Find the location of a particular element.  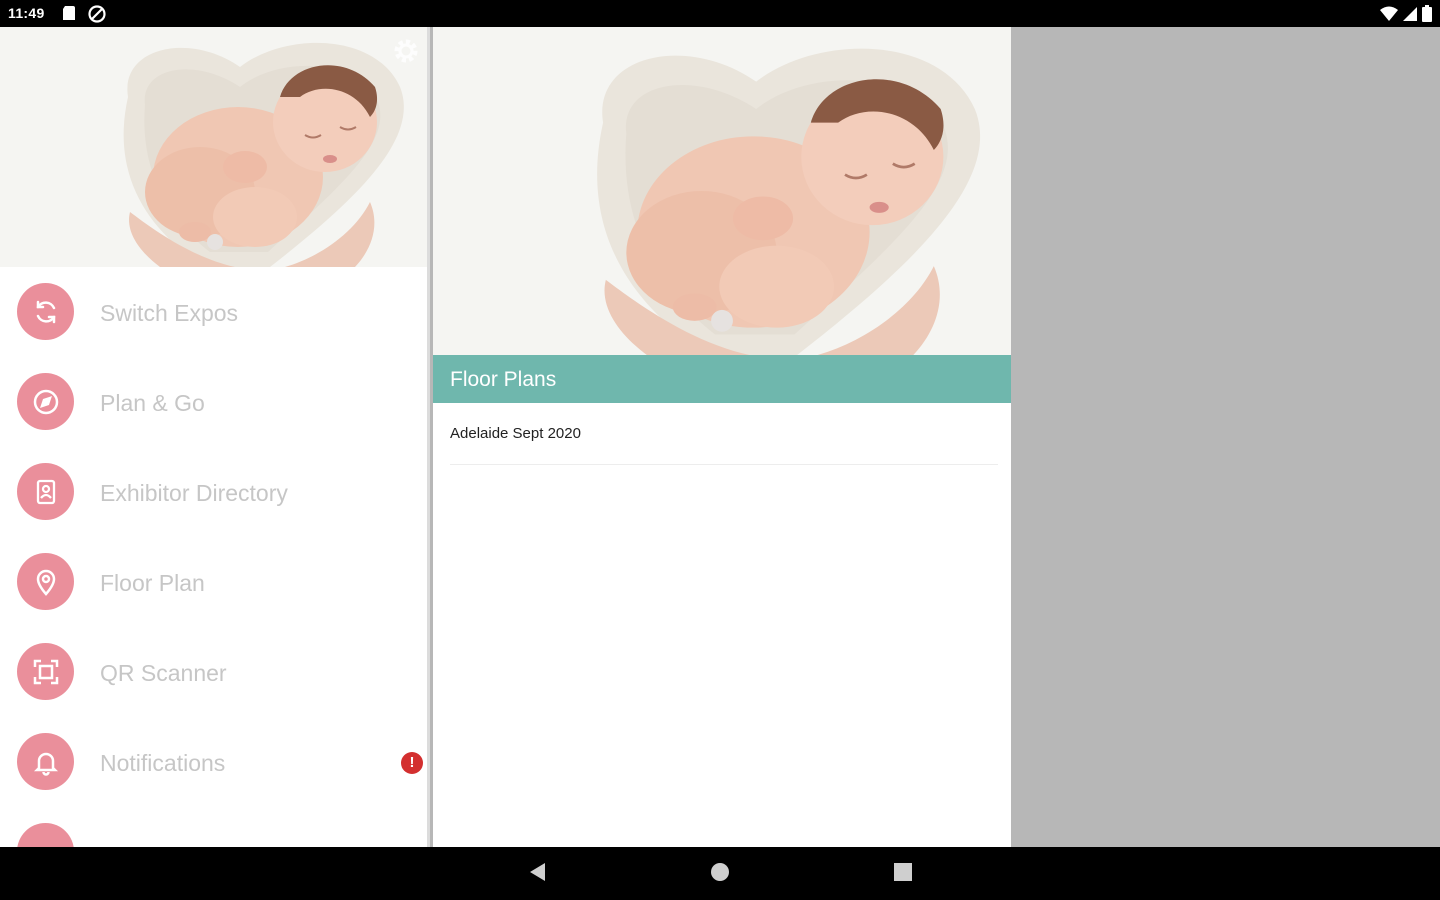

divider is located at coordinates (724, 464).